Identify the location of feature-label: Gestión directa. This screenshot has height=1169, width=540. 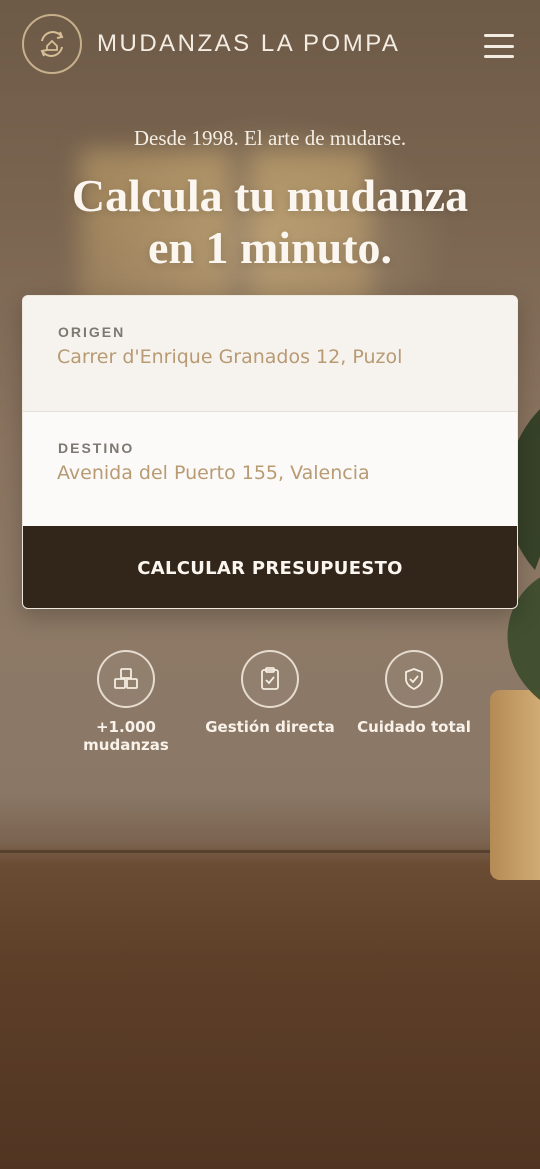
(270, 727).